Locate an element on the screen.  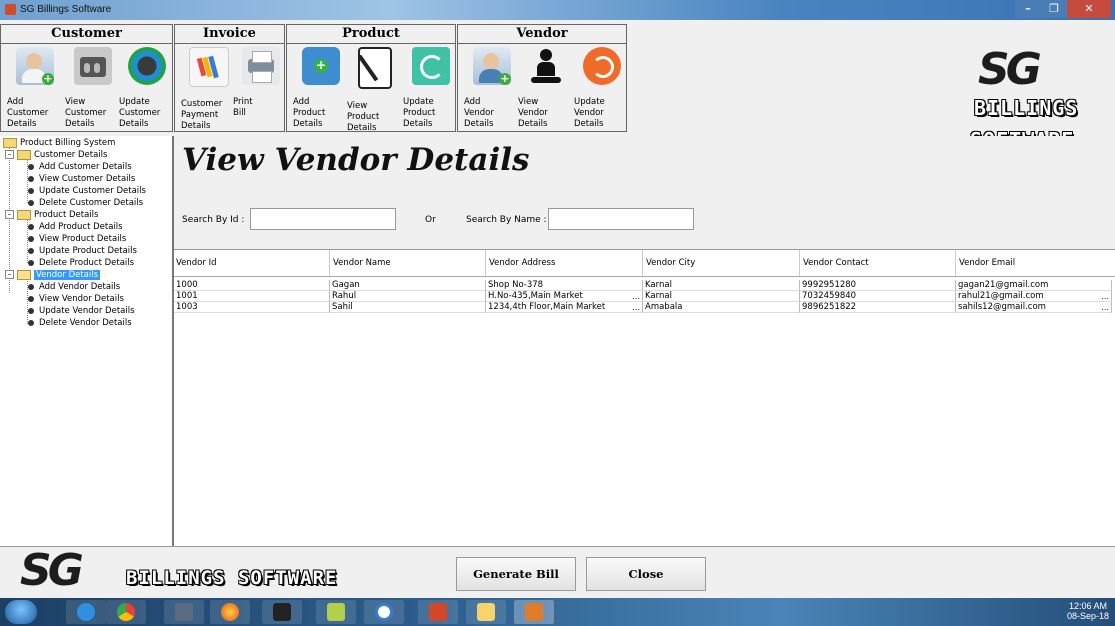
folder-icon is located at coordinates (24, 154).